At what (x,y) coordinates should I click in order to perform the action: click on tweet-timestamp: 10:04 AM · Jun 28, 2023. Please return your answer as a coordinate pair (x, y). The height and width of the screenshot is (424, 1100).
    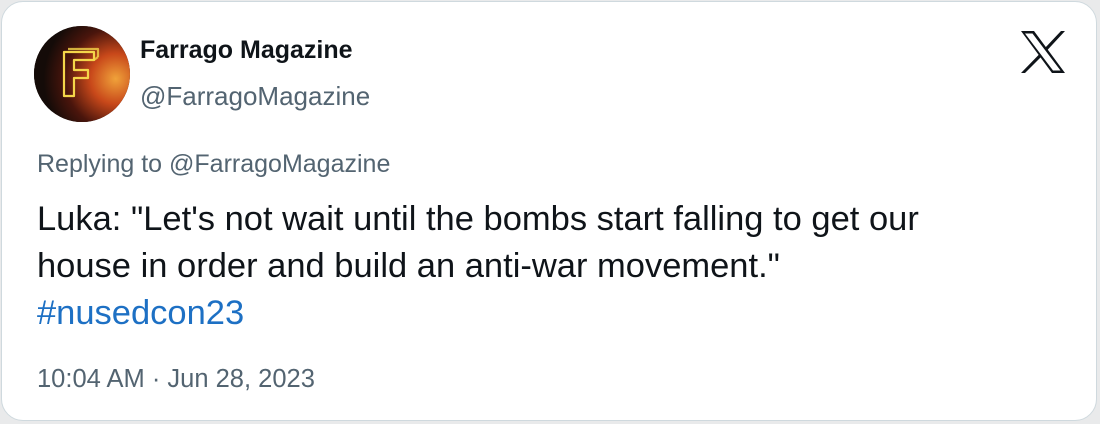
    Looking at the image, I should click on (176, 379).